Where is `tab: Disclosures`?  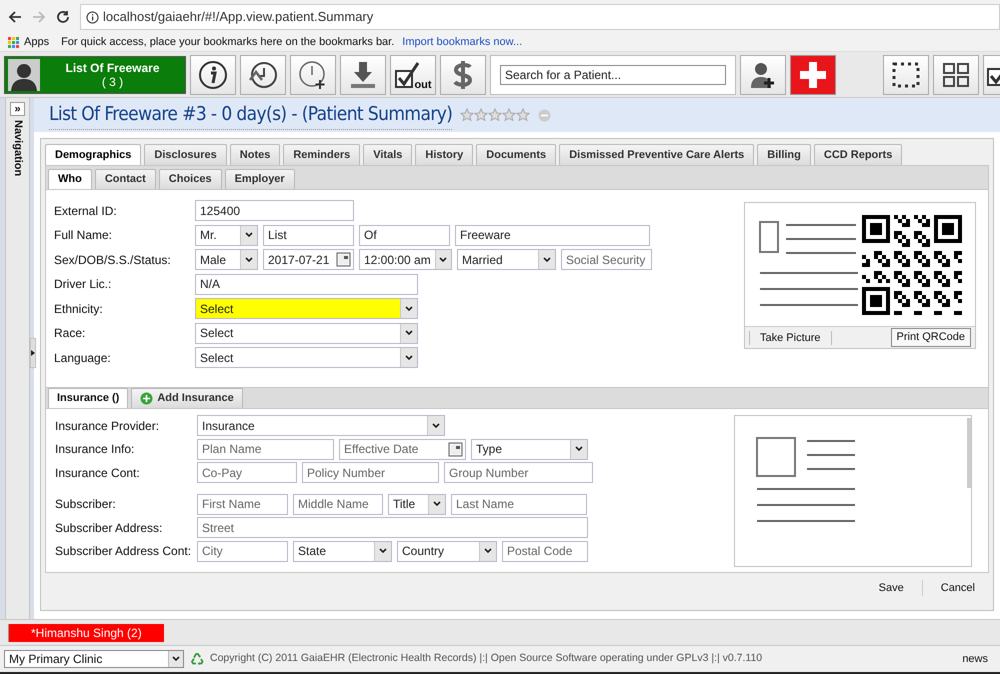
tab: Disclosures is located at coordinates (185, 154).